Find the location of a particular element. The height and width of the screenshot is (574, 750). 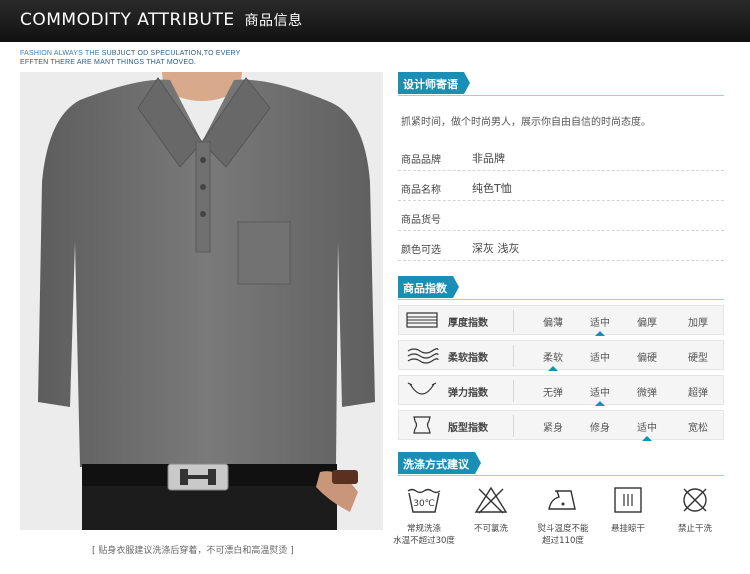

index-label: 版型指数 is located at coordinates (468, 428).